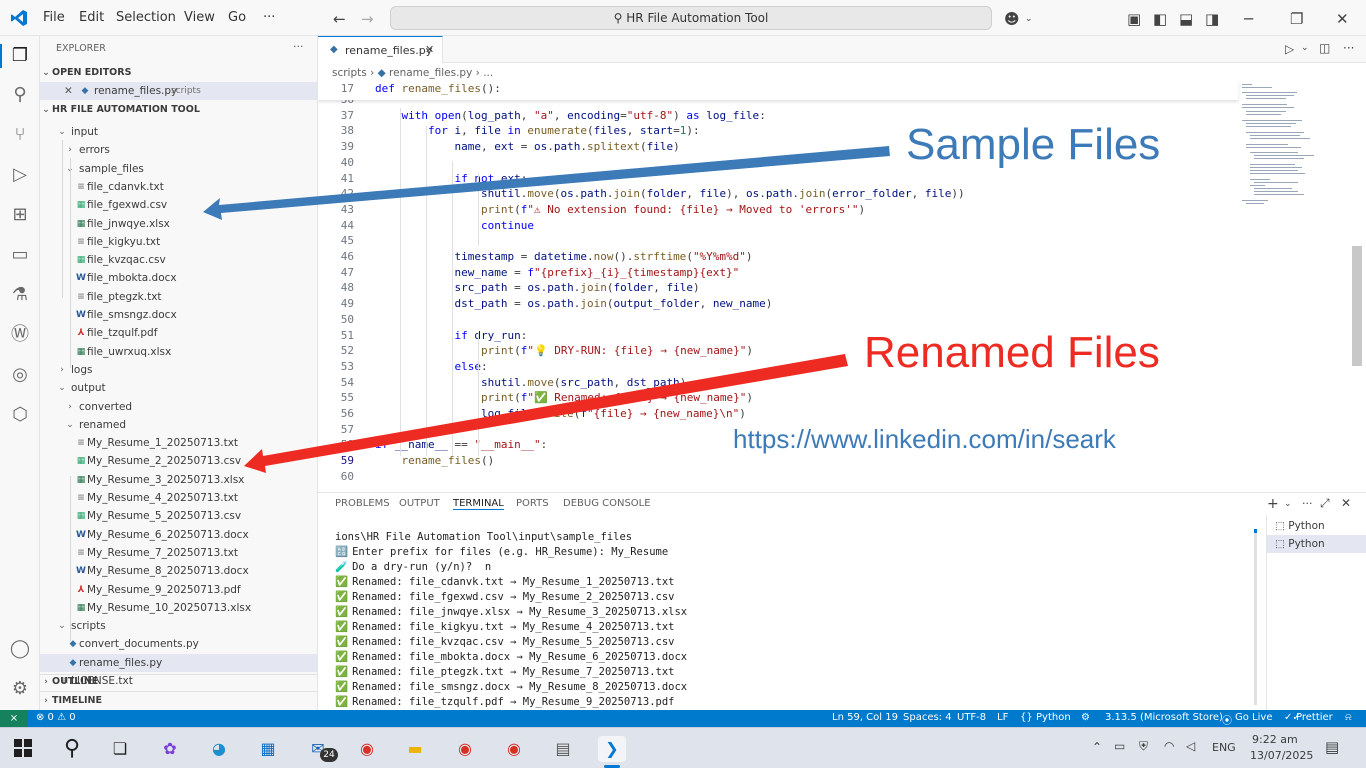  What do you see at coordinates (1248, 19) in the screenshot?
I see `minimize-icon: ─` at bounding box center [1248, 19].